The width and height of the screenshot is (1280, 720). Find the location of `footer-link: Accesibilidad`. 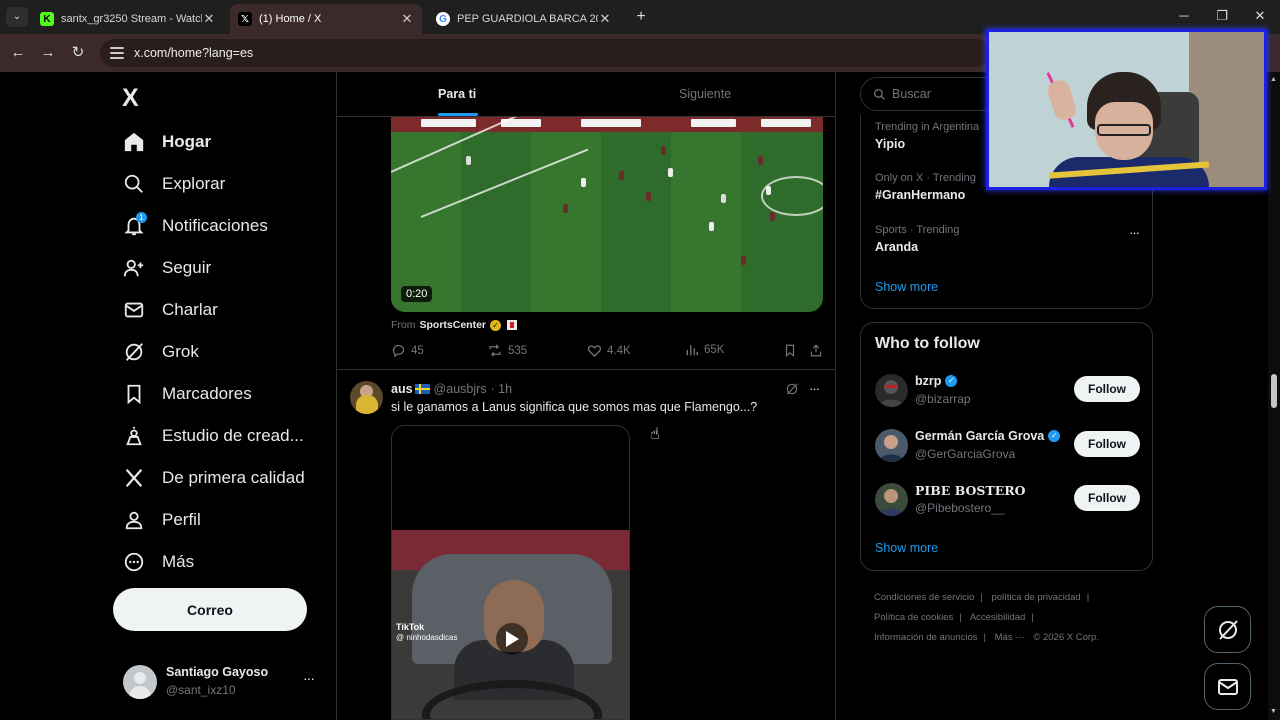

footer-link: Accesibilidad is located at coordinates (997, 617).